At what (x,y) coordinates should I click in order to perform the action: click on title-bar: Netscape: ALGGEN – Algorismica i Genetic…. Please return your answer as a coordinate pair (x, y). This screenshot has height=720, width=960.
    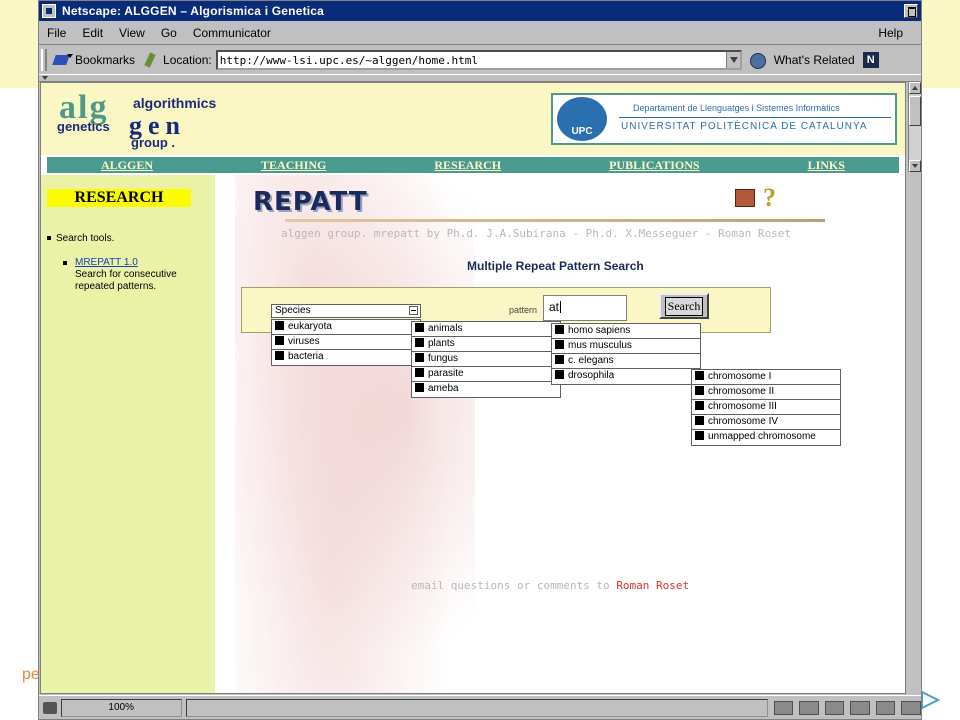
    Looking at the image, I should click on (480, 11).